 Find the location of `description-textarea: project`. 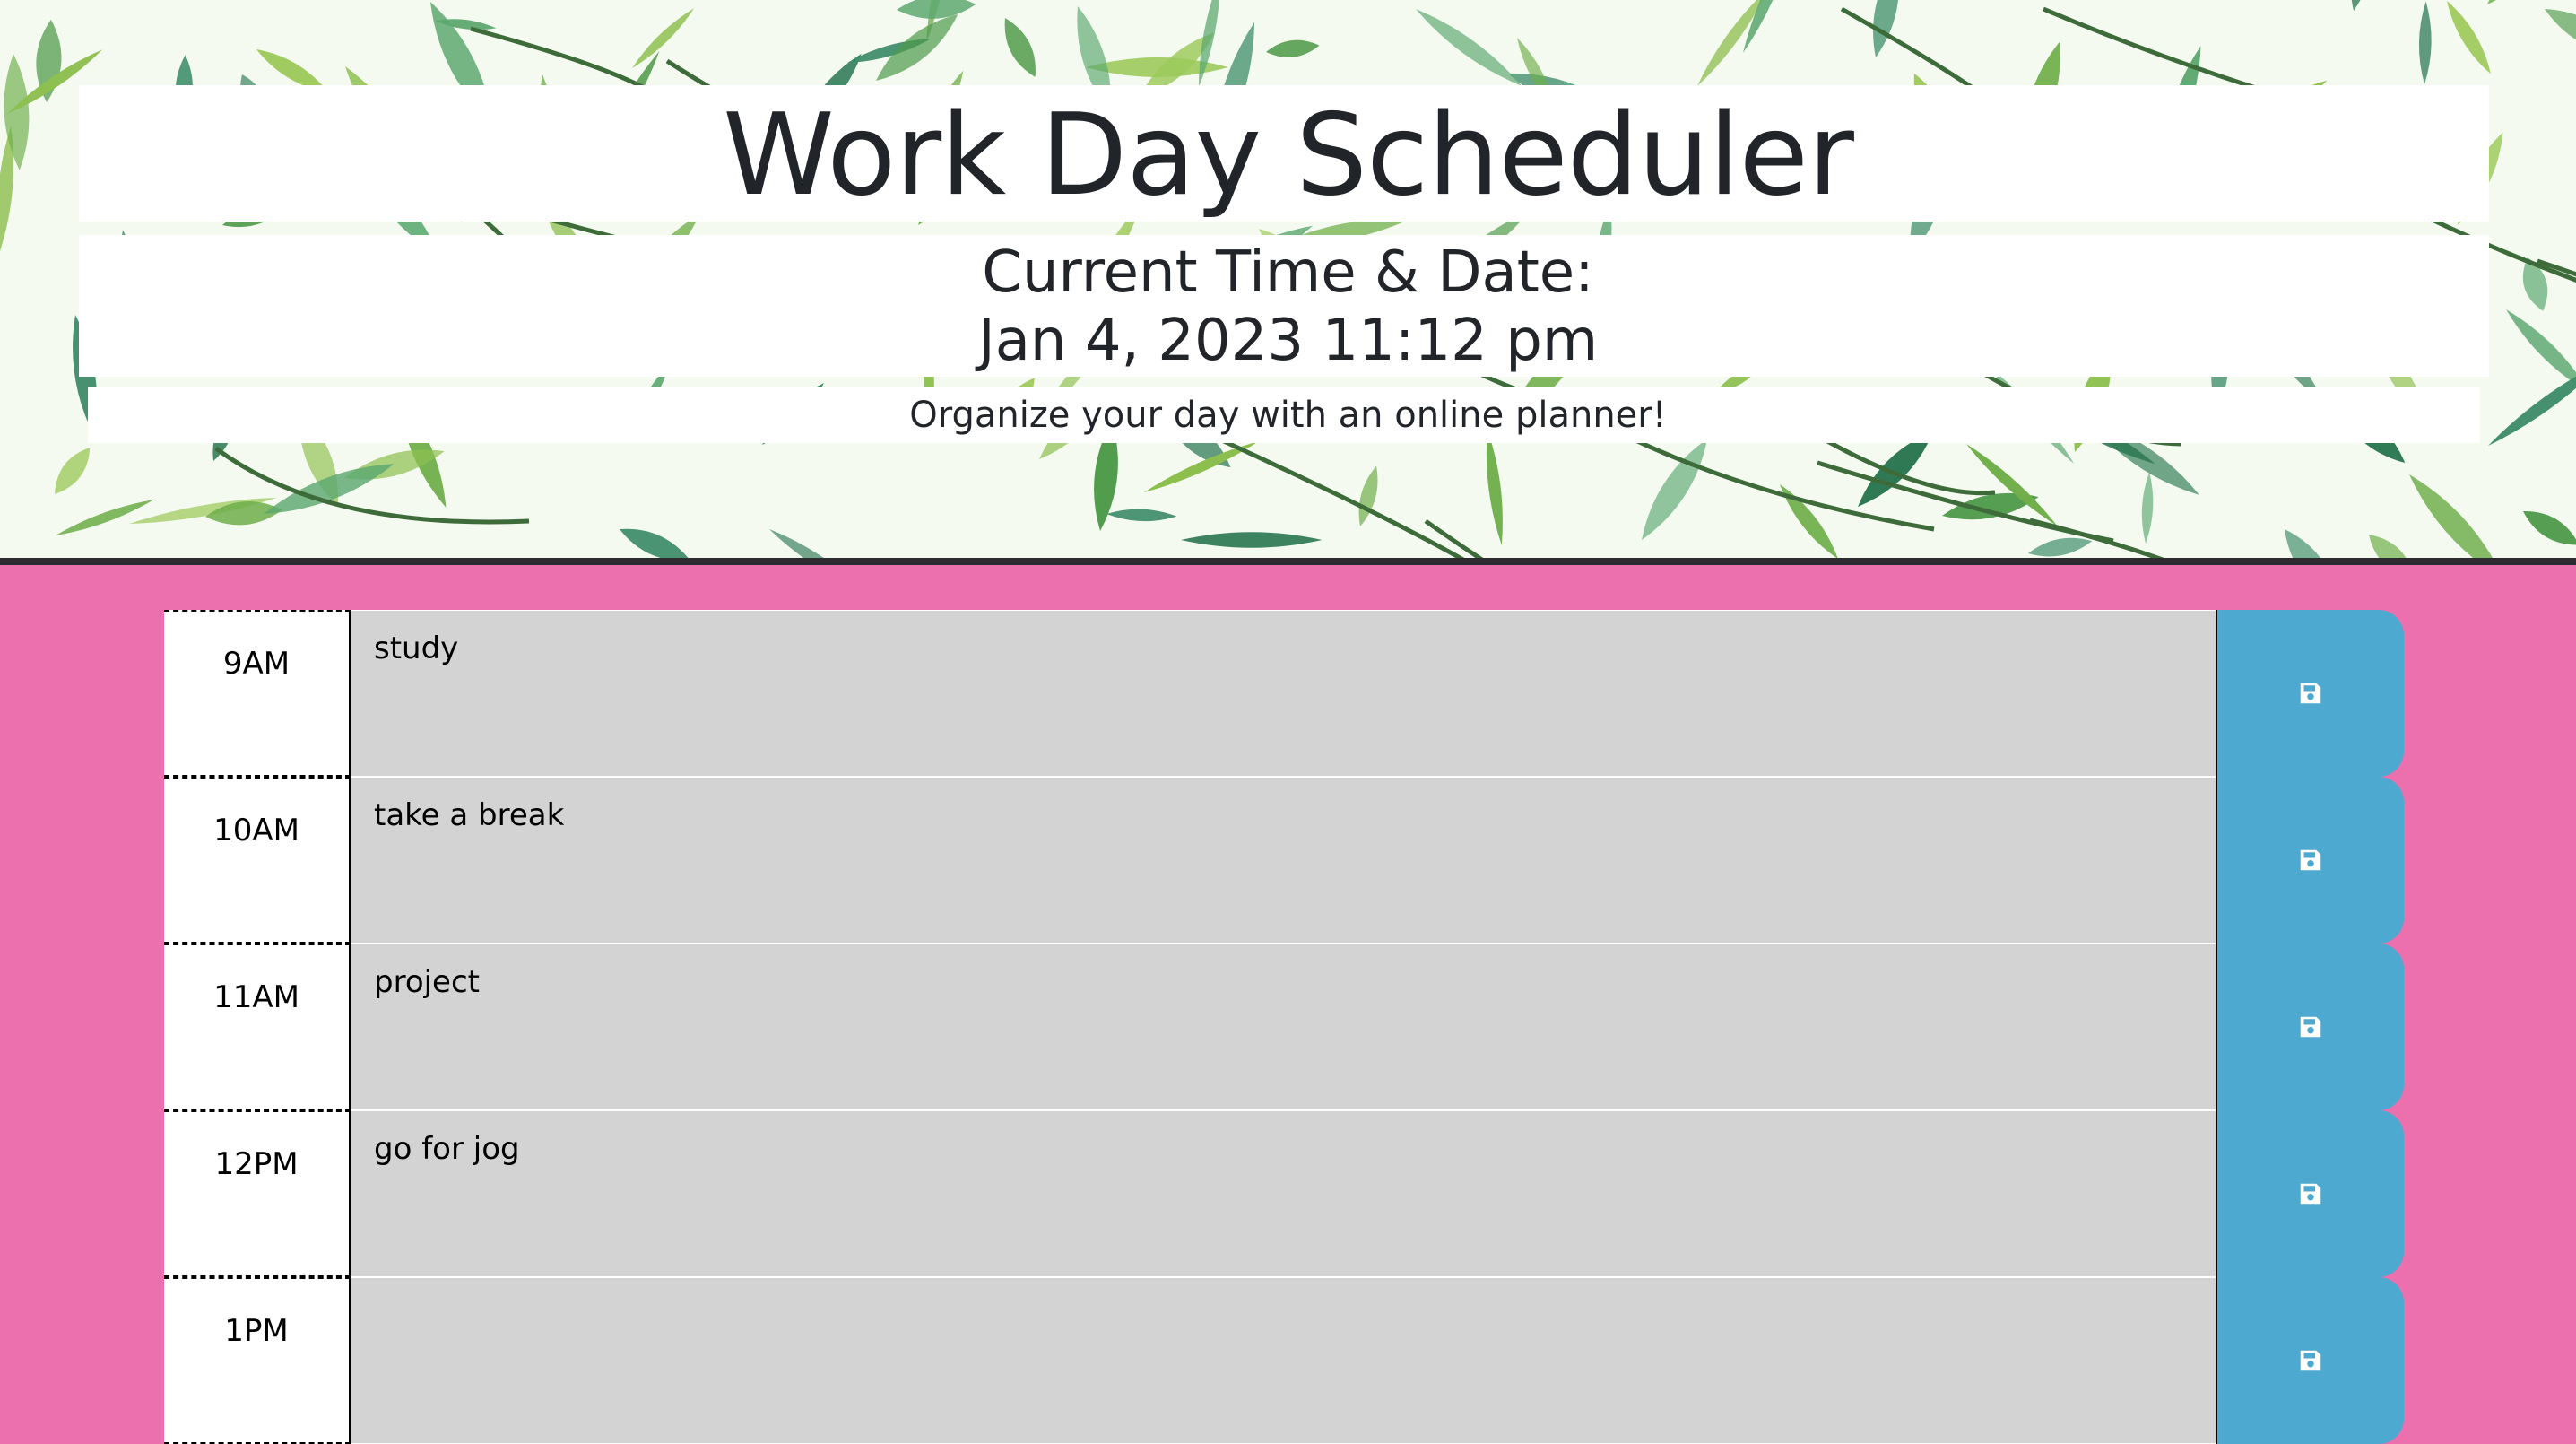

description-textarea: project is located at coordinates (1283, 1027).